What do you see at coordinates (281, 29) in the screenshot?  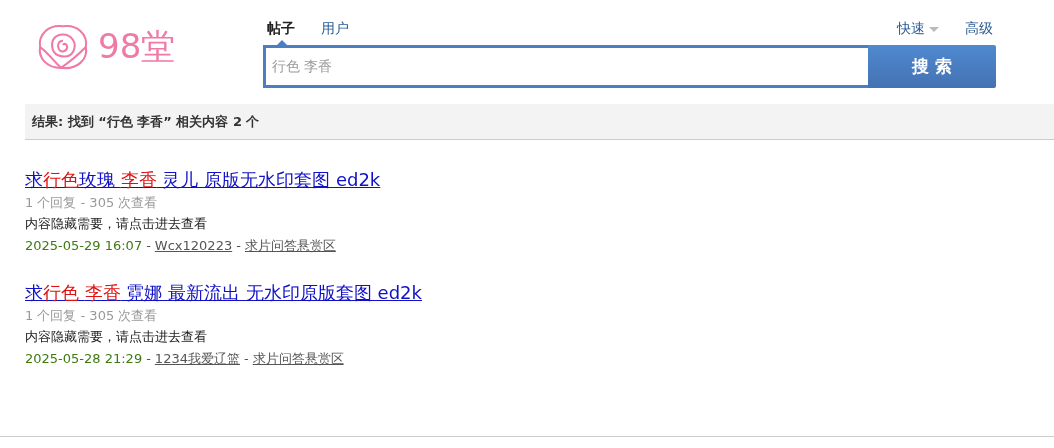 I see `search-tab: 帖子` at bounding box center [281, 29].